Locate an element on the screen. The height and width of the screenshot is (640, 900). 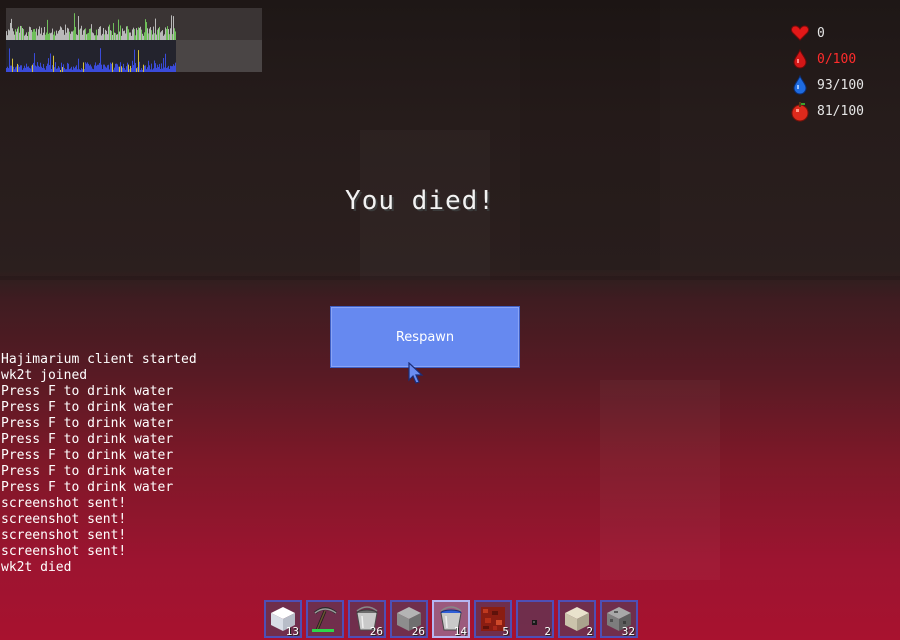
chat-line: wk2t died is located at coordinates (36, 567).